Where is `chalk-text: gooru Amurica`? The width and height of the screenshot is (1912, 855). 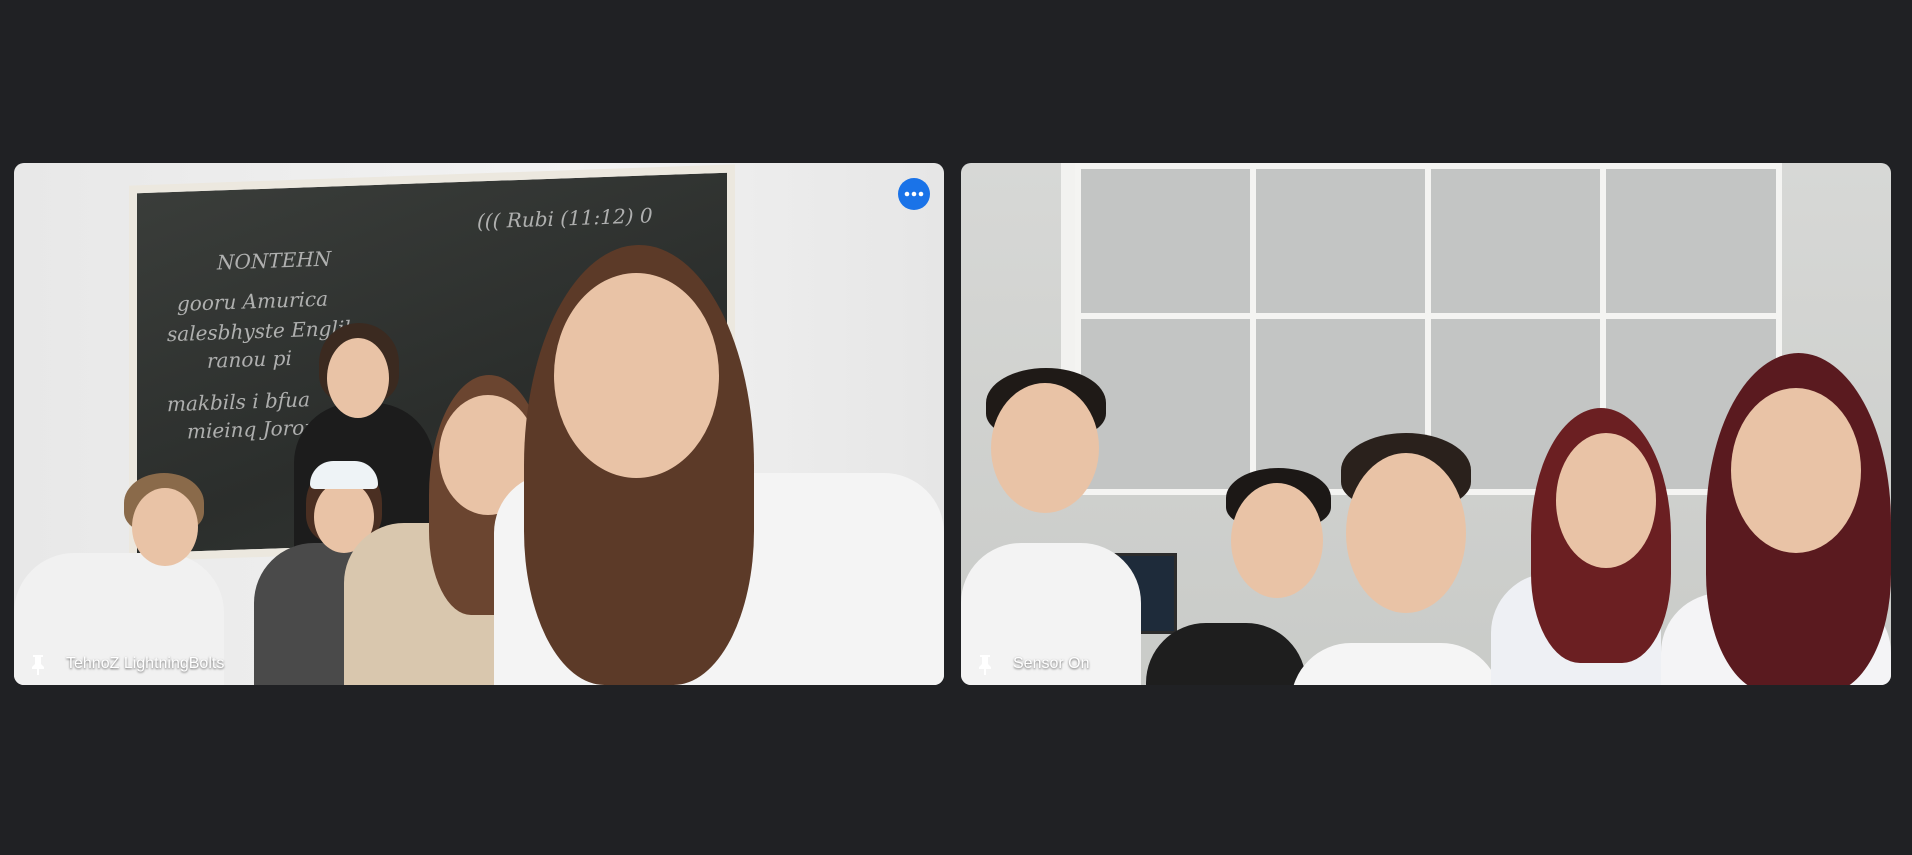
chalk-text: gooru Amurica is located at coordinates (253, 301).